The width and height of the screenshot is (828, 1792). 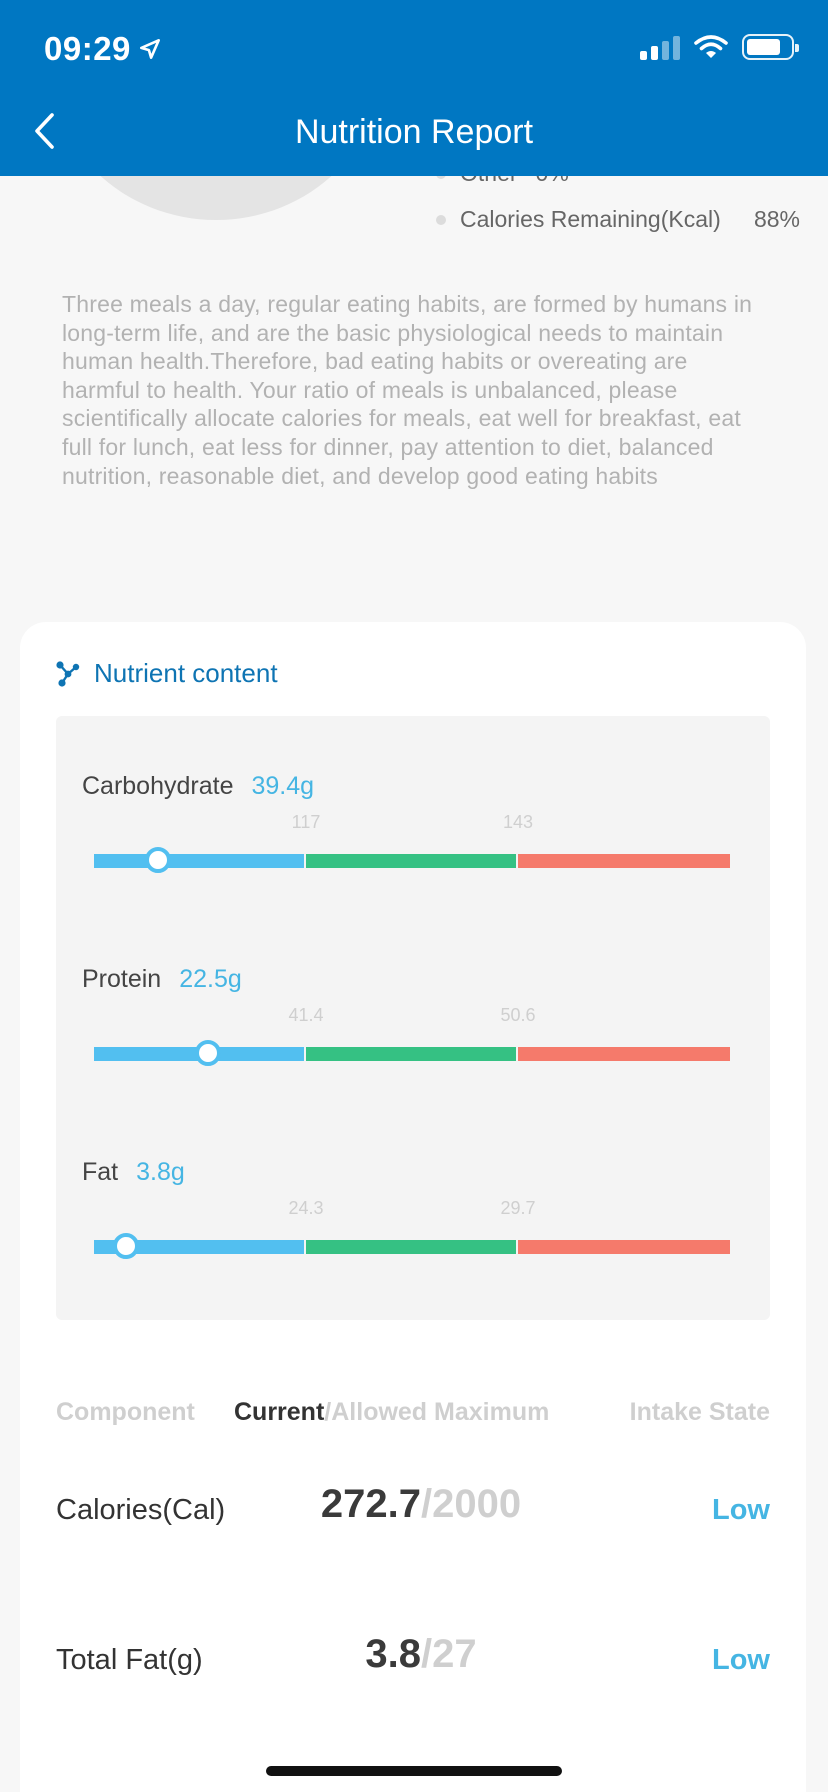 I want to click on cellular-signal-icon, so click(x=660, y=47).